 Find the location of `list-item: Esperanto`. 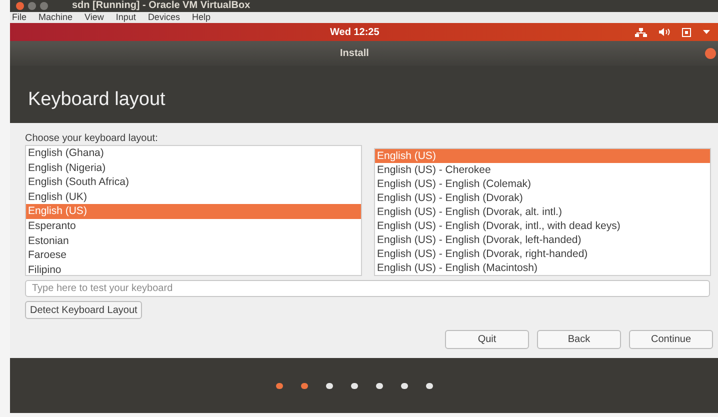

list-item: Esperanto is located at coordinates (193, 226).